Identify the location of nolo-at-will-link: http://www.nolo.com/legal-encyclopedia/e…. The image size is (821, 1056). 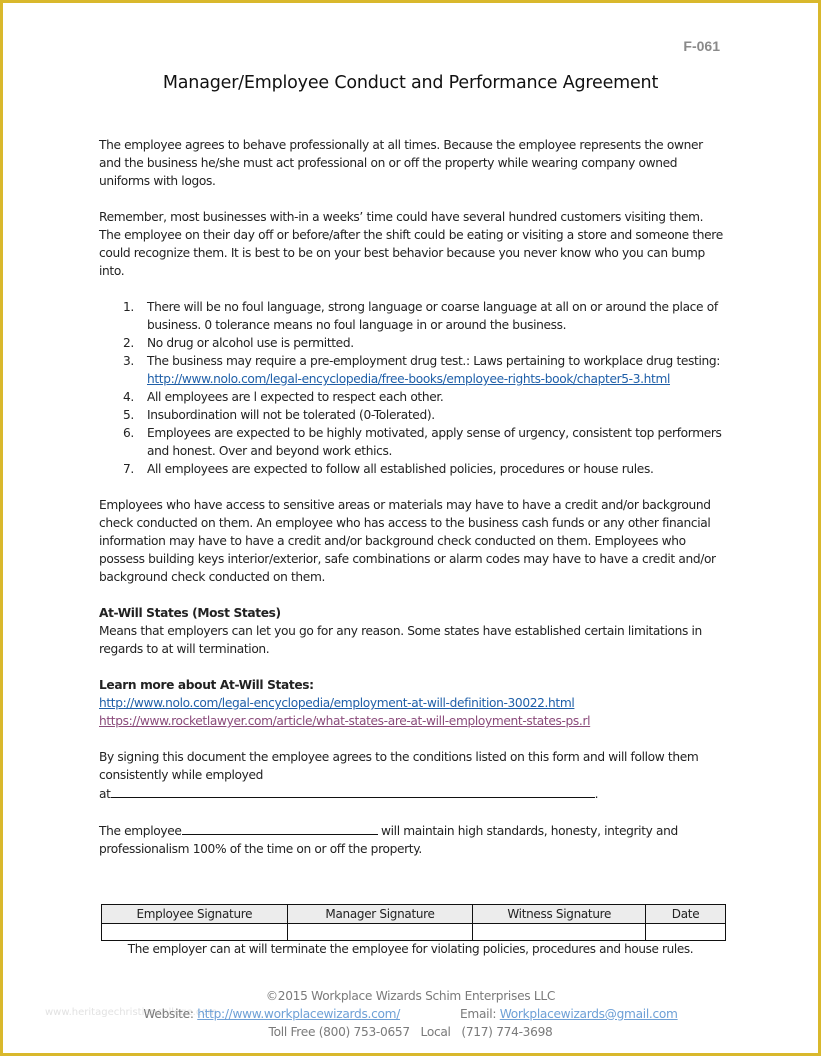
(337, 703).